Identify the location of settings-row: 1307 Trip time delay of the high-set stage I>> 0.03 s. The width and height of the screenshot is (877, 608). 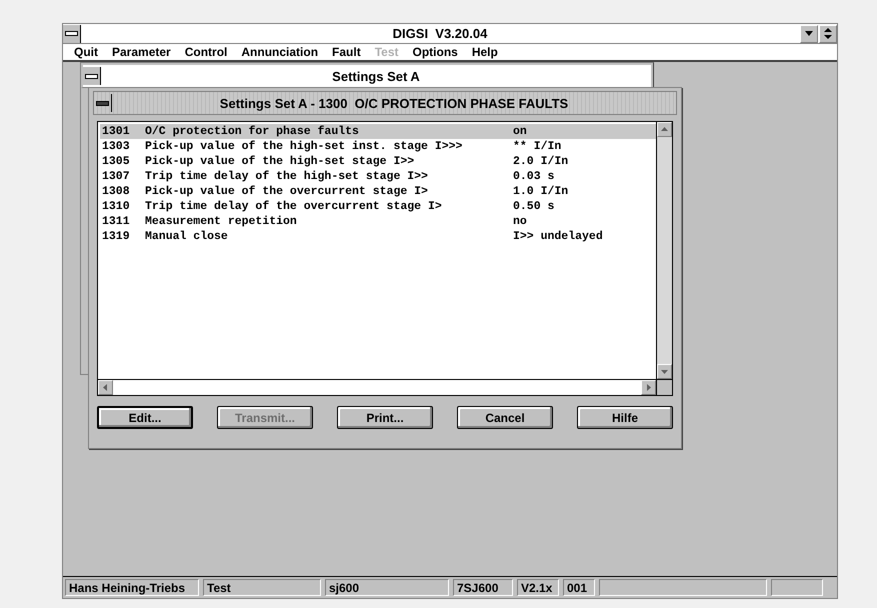
(378, 176).